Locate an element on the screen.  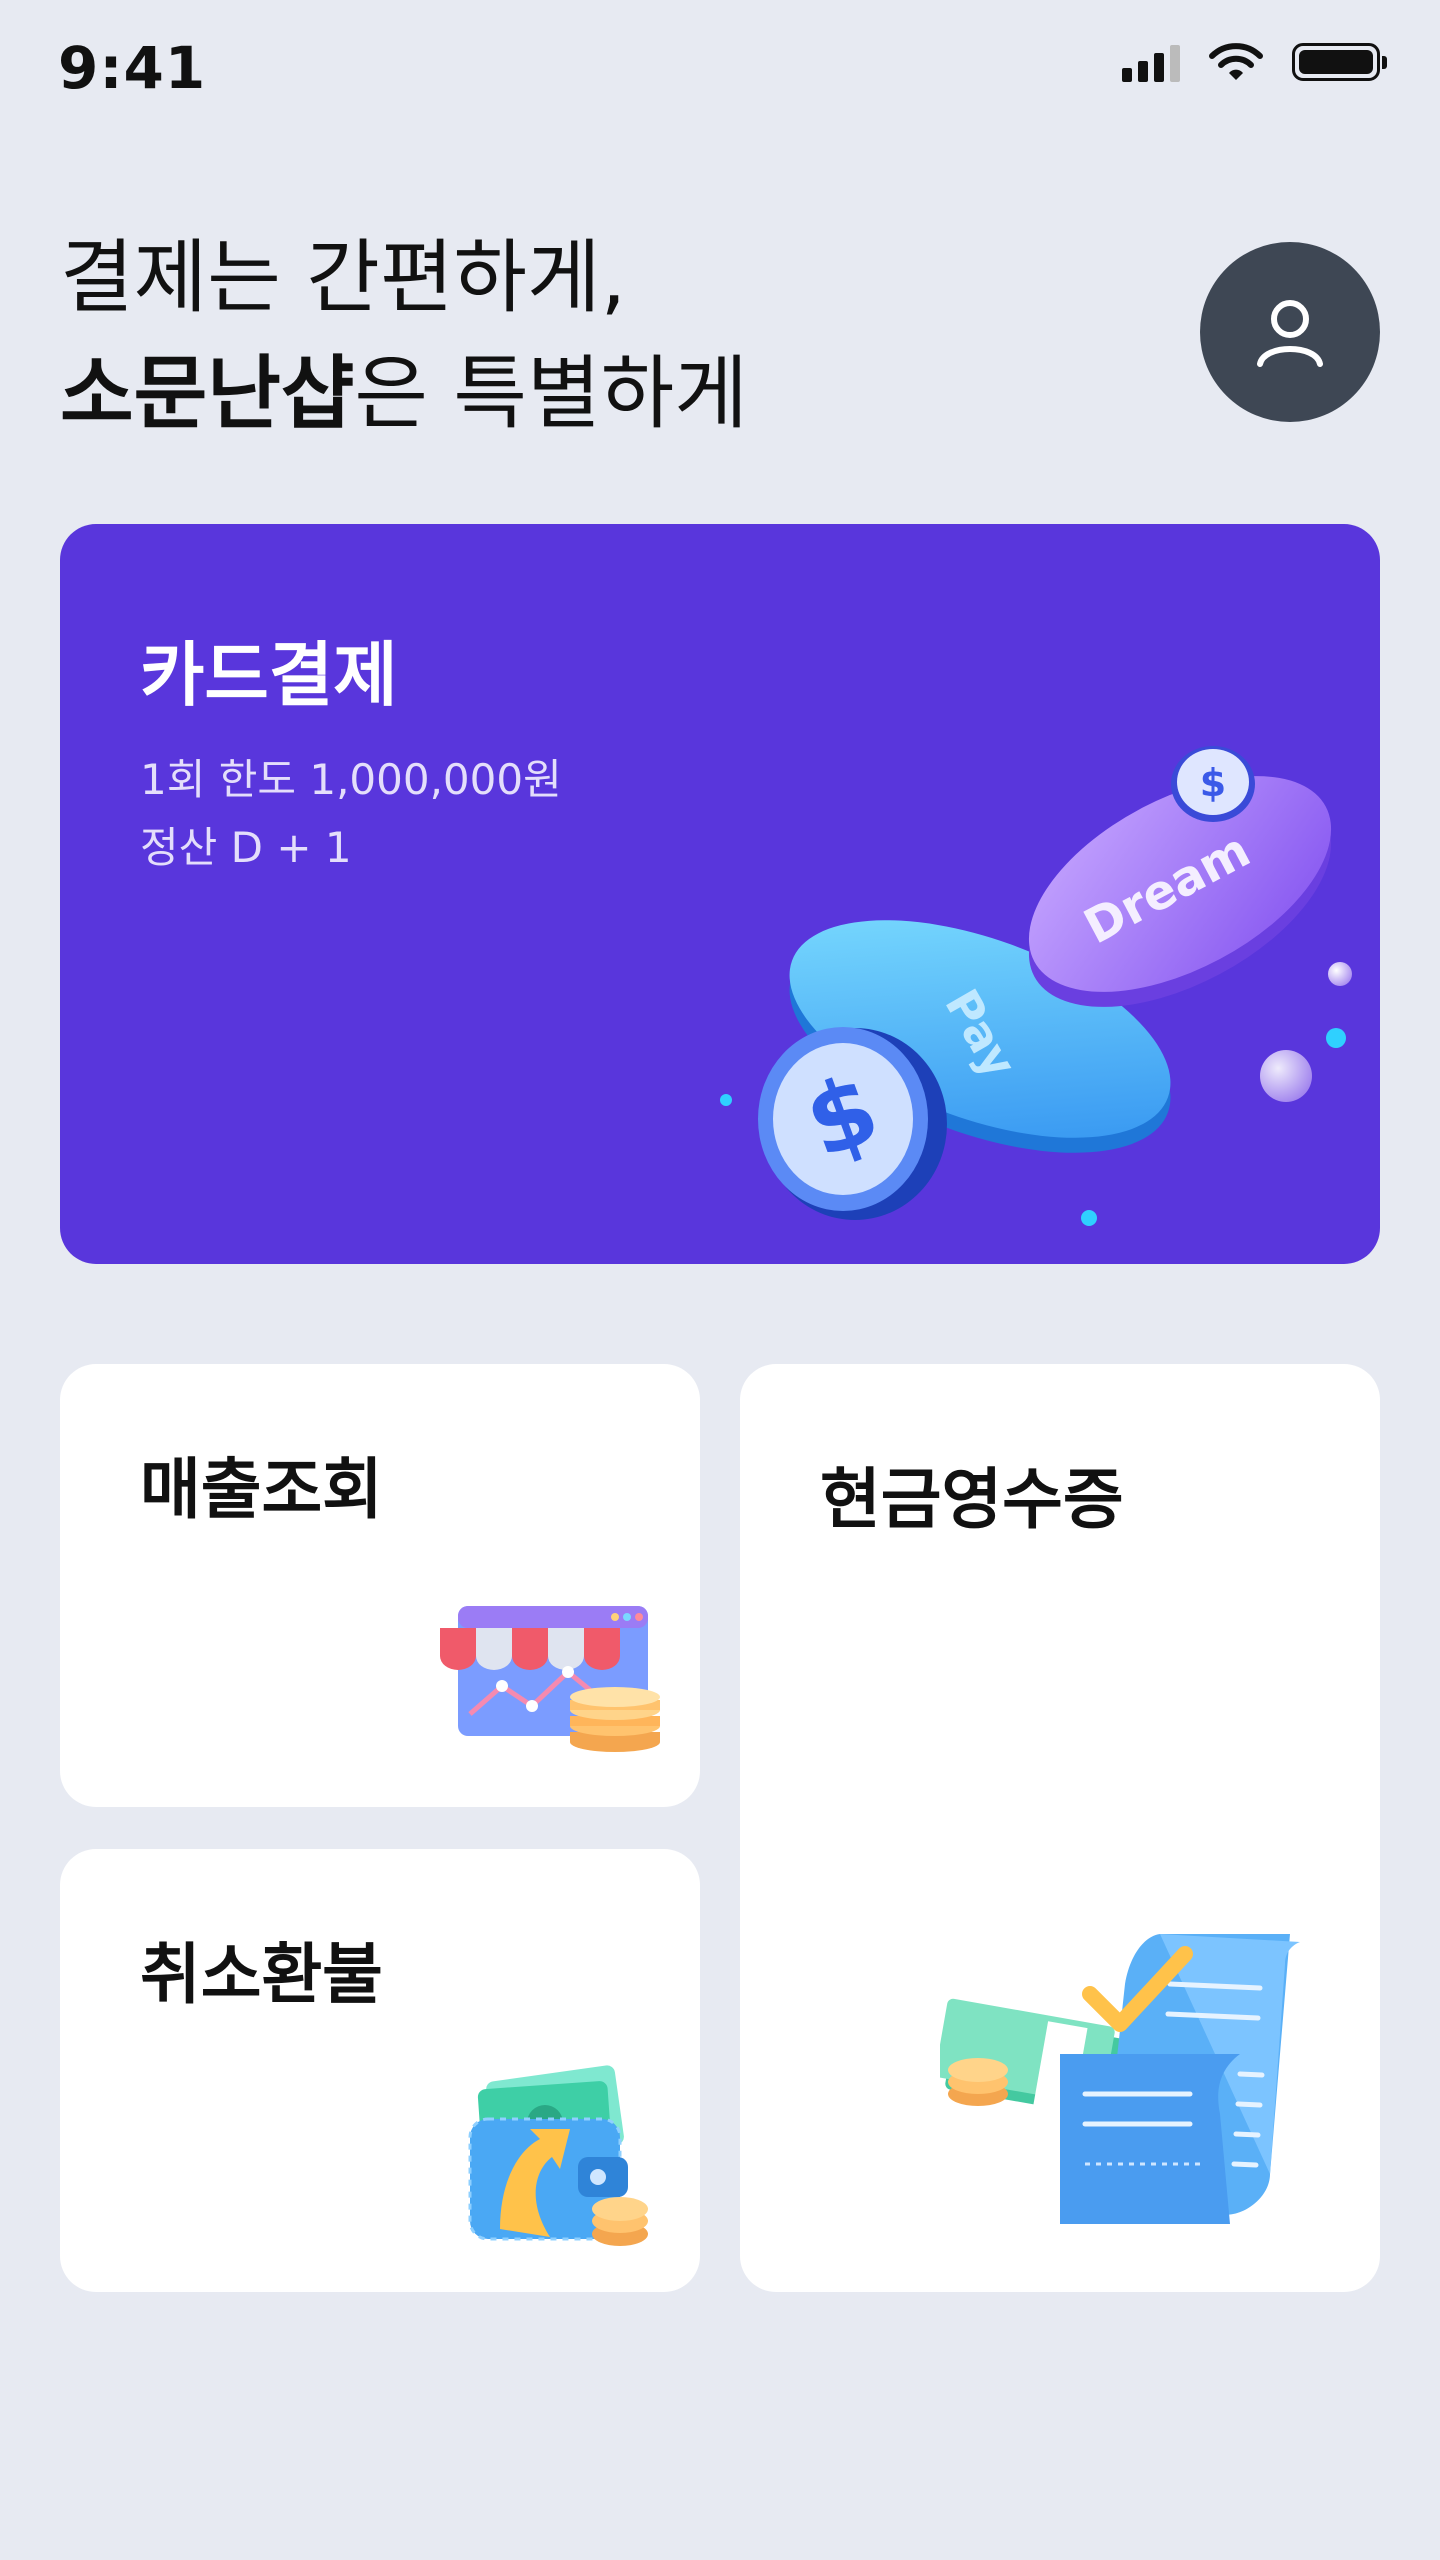
greeting-line-2: 소문난샵은 특별하게 is located at coordinates (404, 394).